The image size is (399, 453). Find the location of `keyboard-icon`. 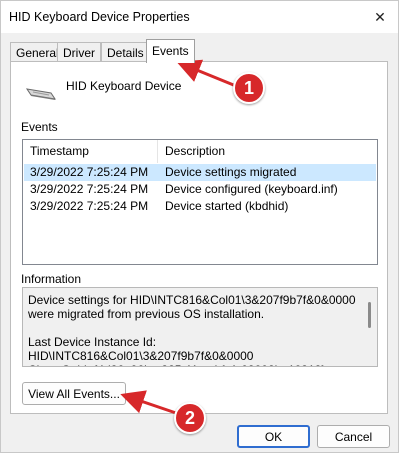

keyboard-icon is located at coordinates (41, 94).